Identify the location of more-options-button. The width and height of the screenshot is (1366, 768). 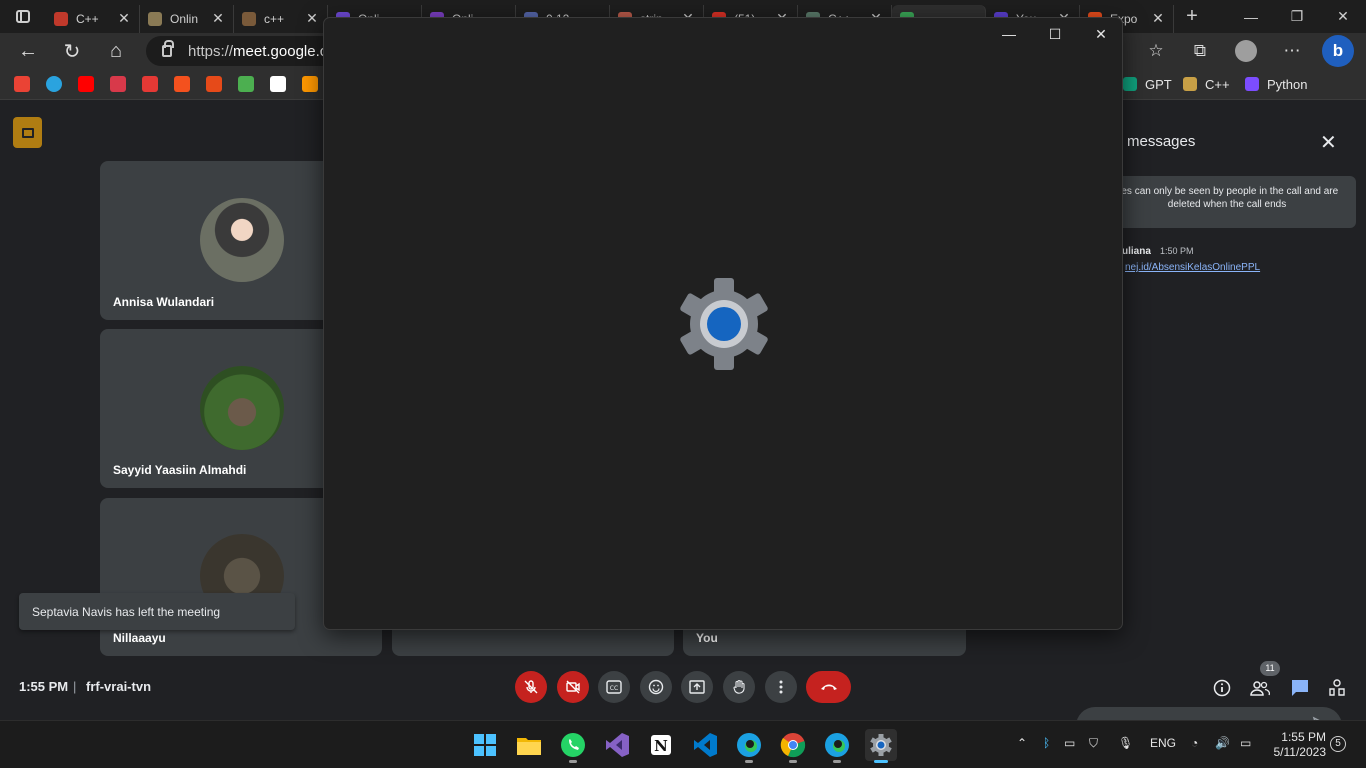
(781, 687).